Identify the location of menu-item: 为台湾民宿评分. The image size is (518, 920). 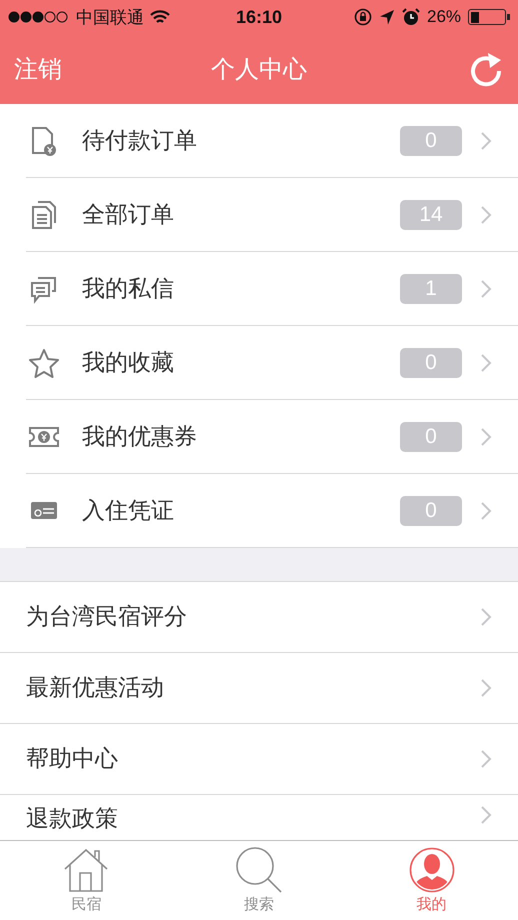
(259, 617).